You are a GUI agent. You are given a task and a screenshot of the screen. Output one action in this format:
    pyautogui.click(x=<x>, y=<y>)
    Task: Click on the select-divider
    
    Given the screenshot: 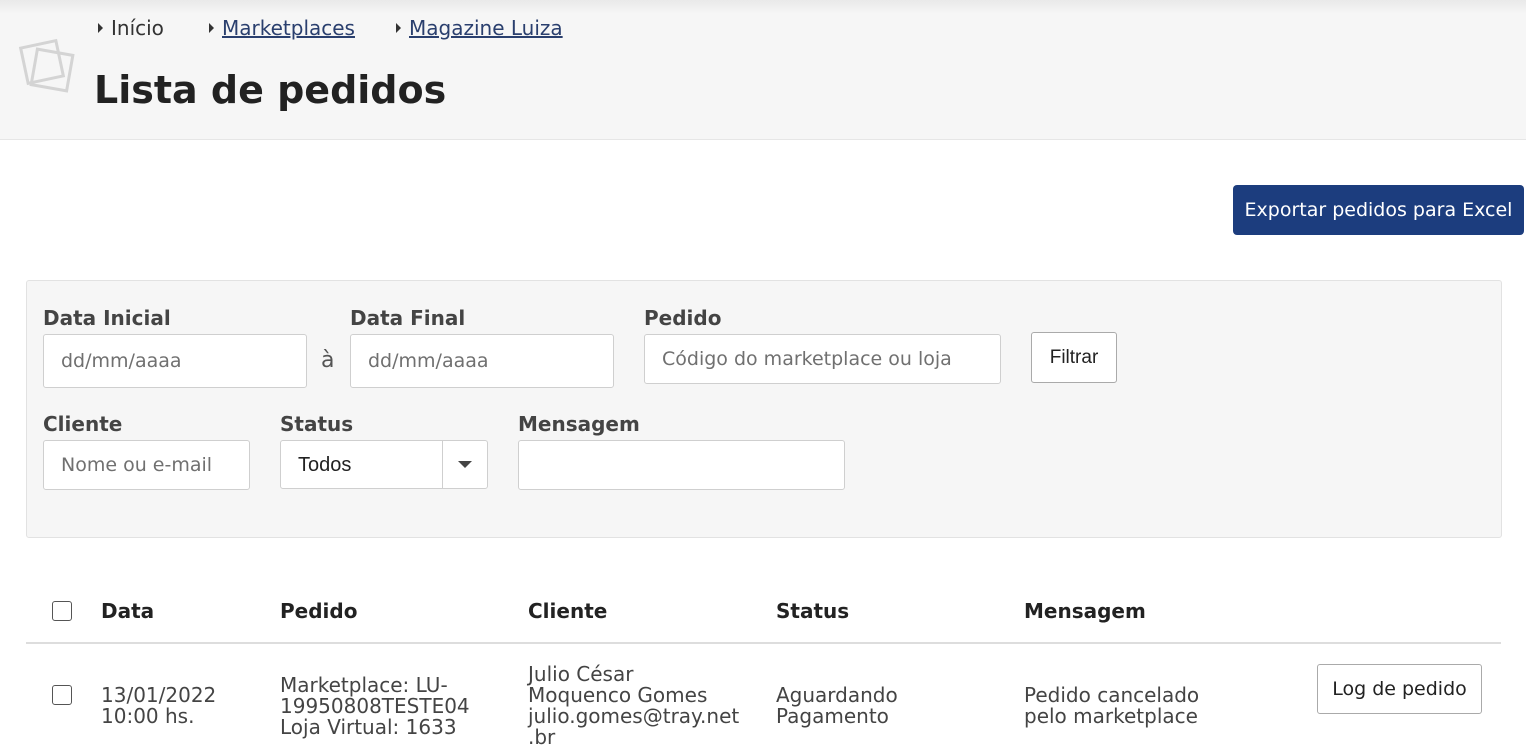 What is the action you would take?
    pyautogui.click(x=442, y=464)
    